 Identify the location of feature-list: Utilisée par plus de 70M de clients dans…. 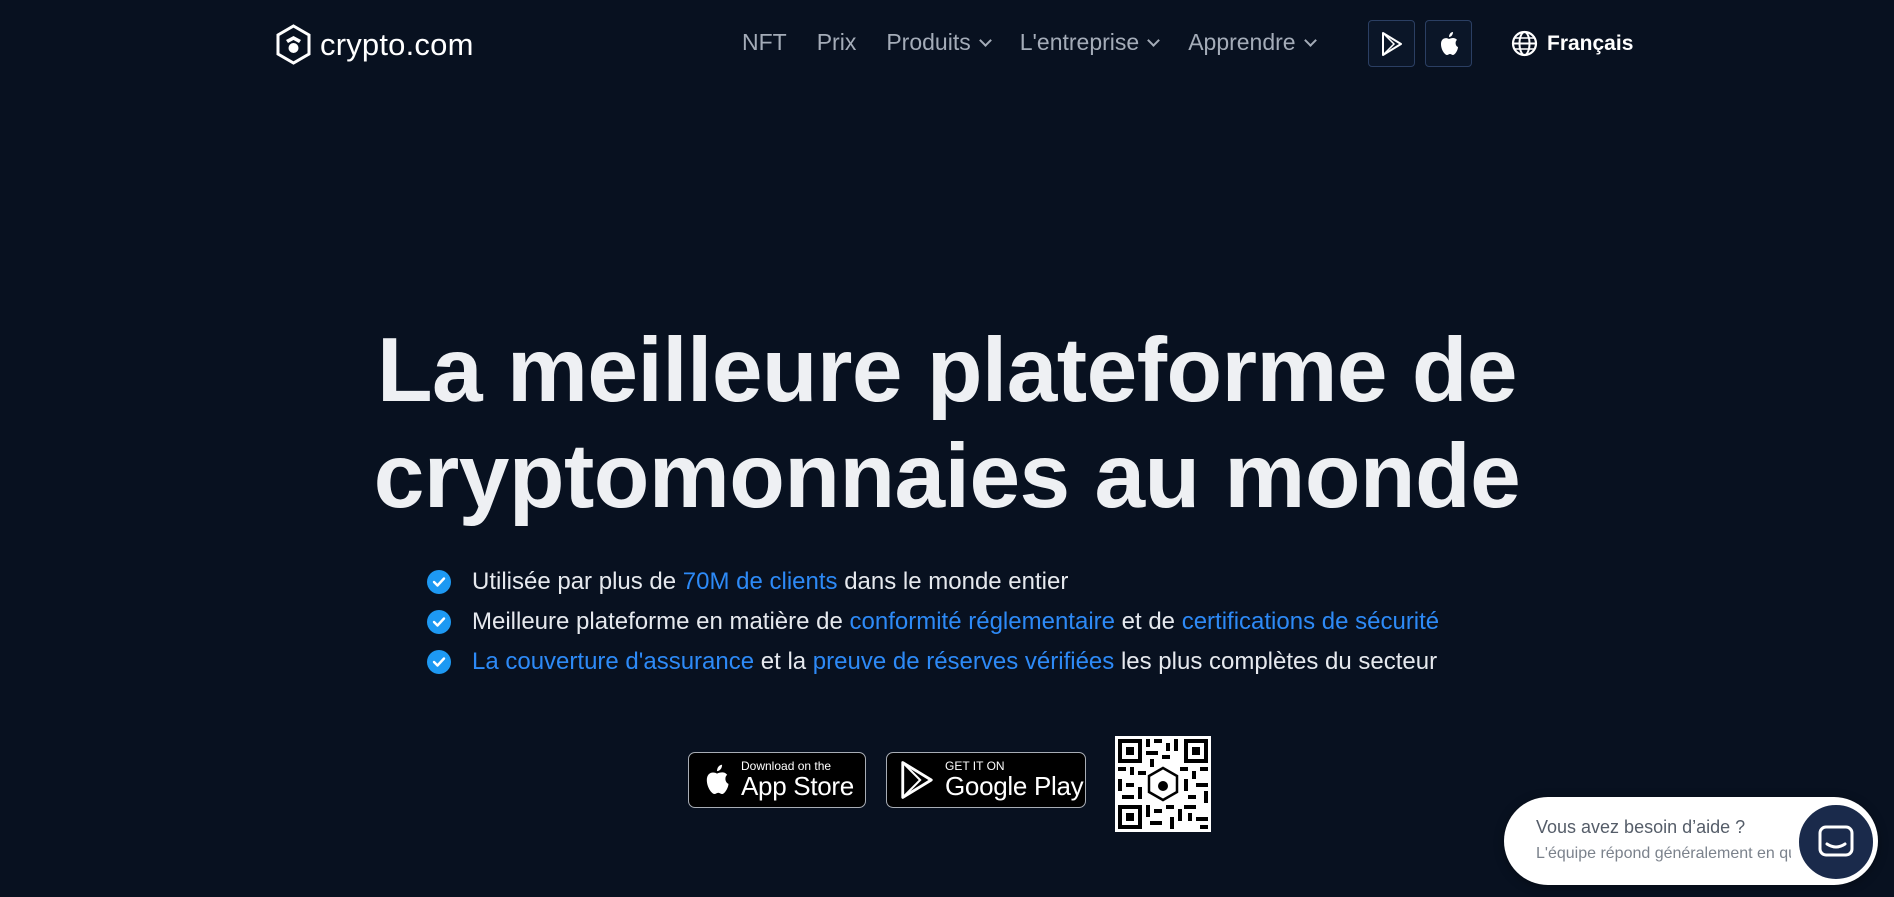
(933, 622).